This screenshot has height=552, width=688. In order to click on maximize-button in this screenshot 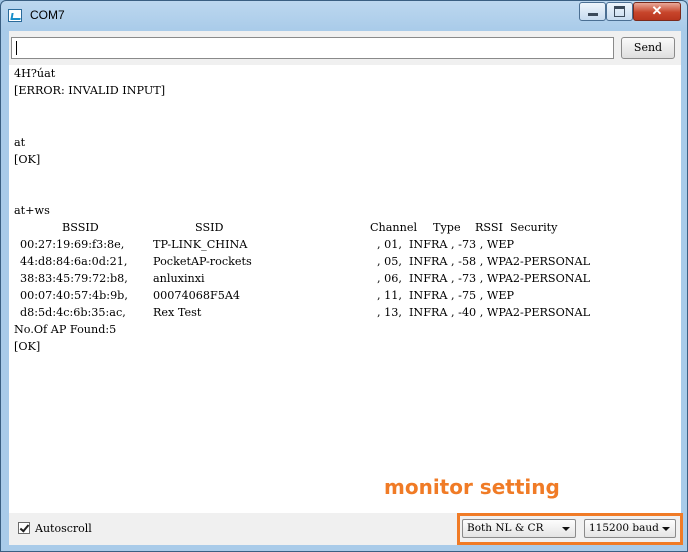, I will do `click(619, 11)`.